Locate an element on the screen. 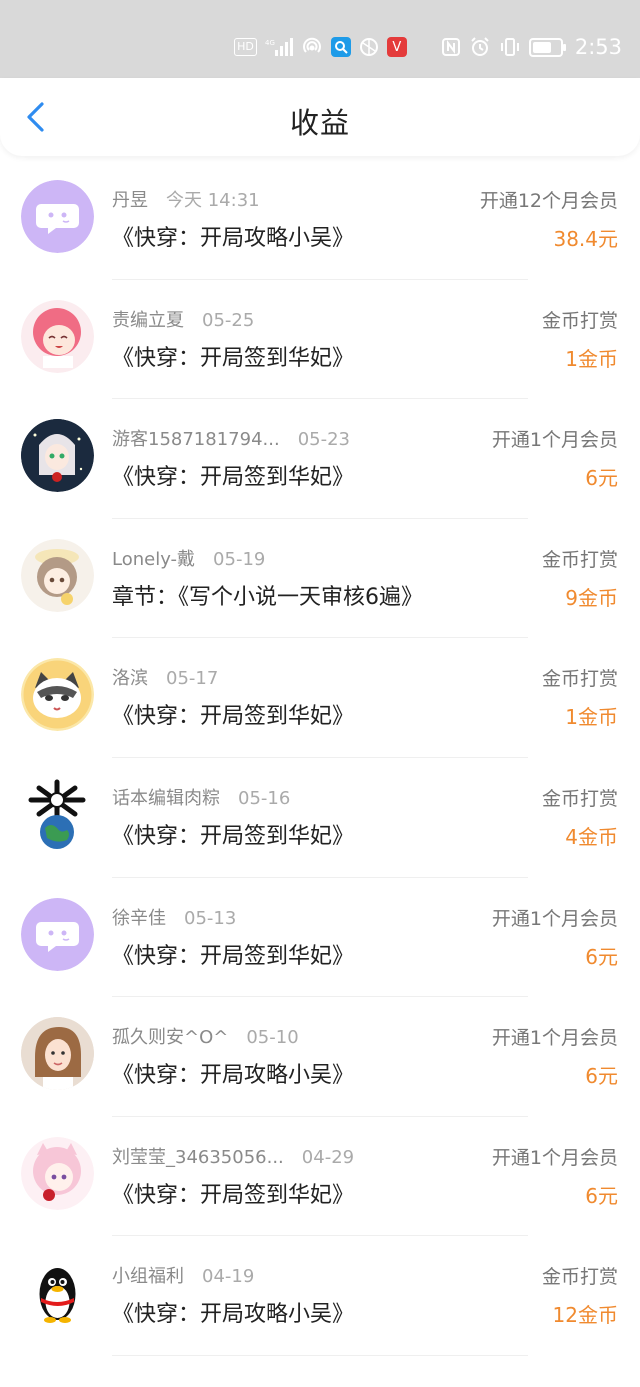  anime-girl-flower-avatar is located at coordinates (57, 1173).